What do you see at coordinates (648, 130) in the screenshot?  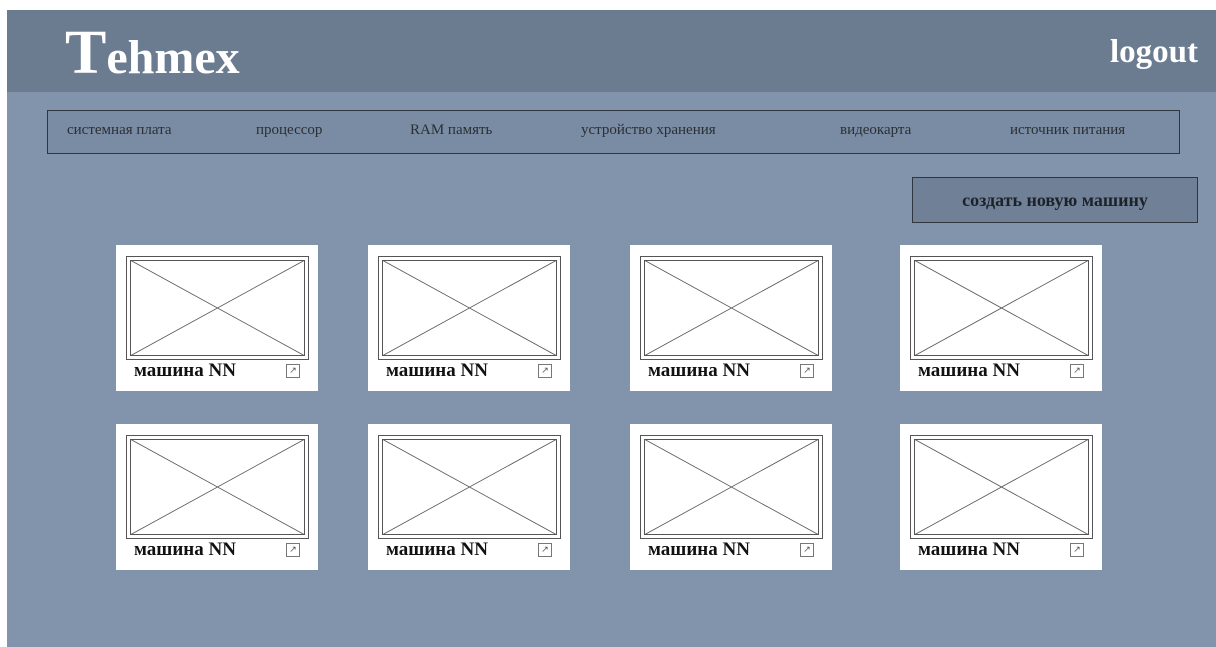 I see `nav-item-storage: устройство хранения` at bounding box center [648, 130].